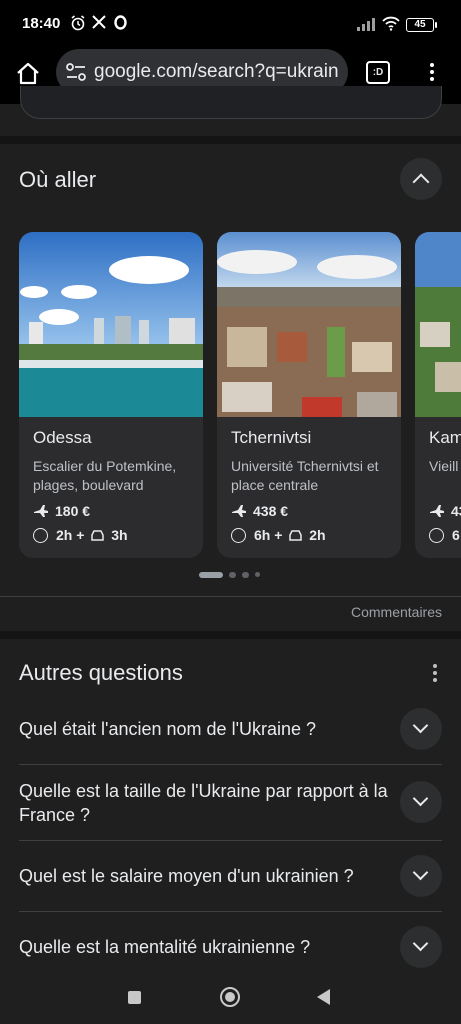  Describe the element at coordinates (204, 947) in the screenshot. I see `question-item: Quelle est la mentalité ukrainienne ?` at that location.